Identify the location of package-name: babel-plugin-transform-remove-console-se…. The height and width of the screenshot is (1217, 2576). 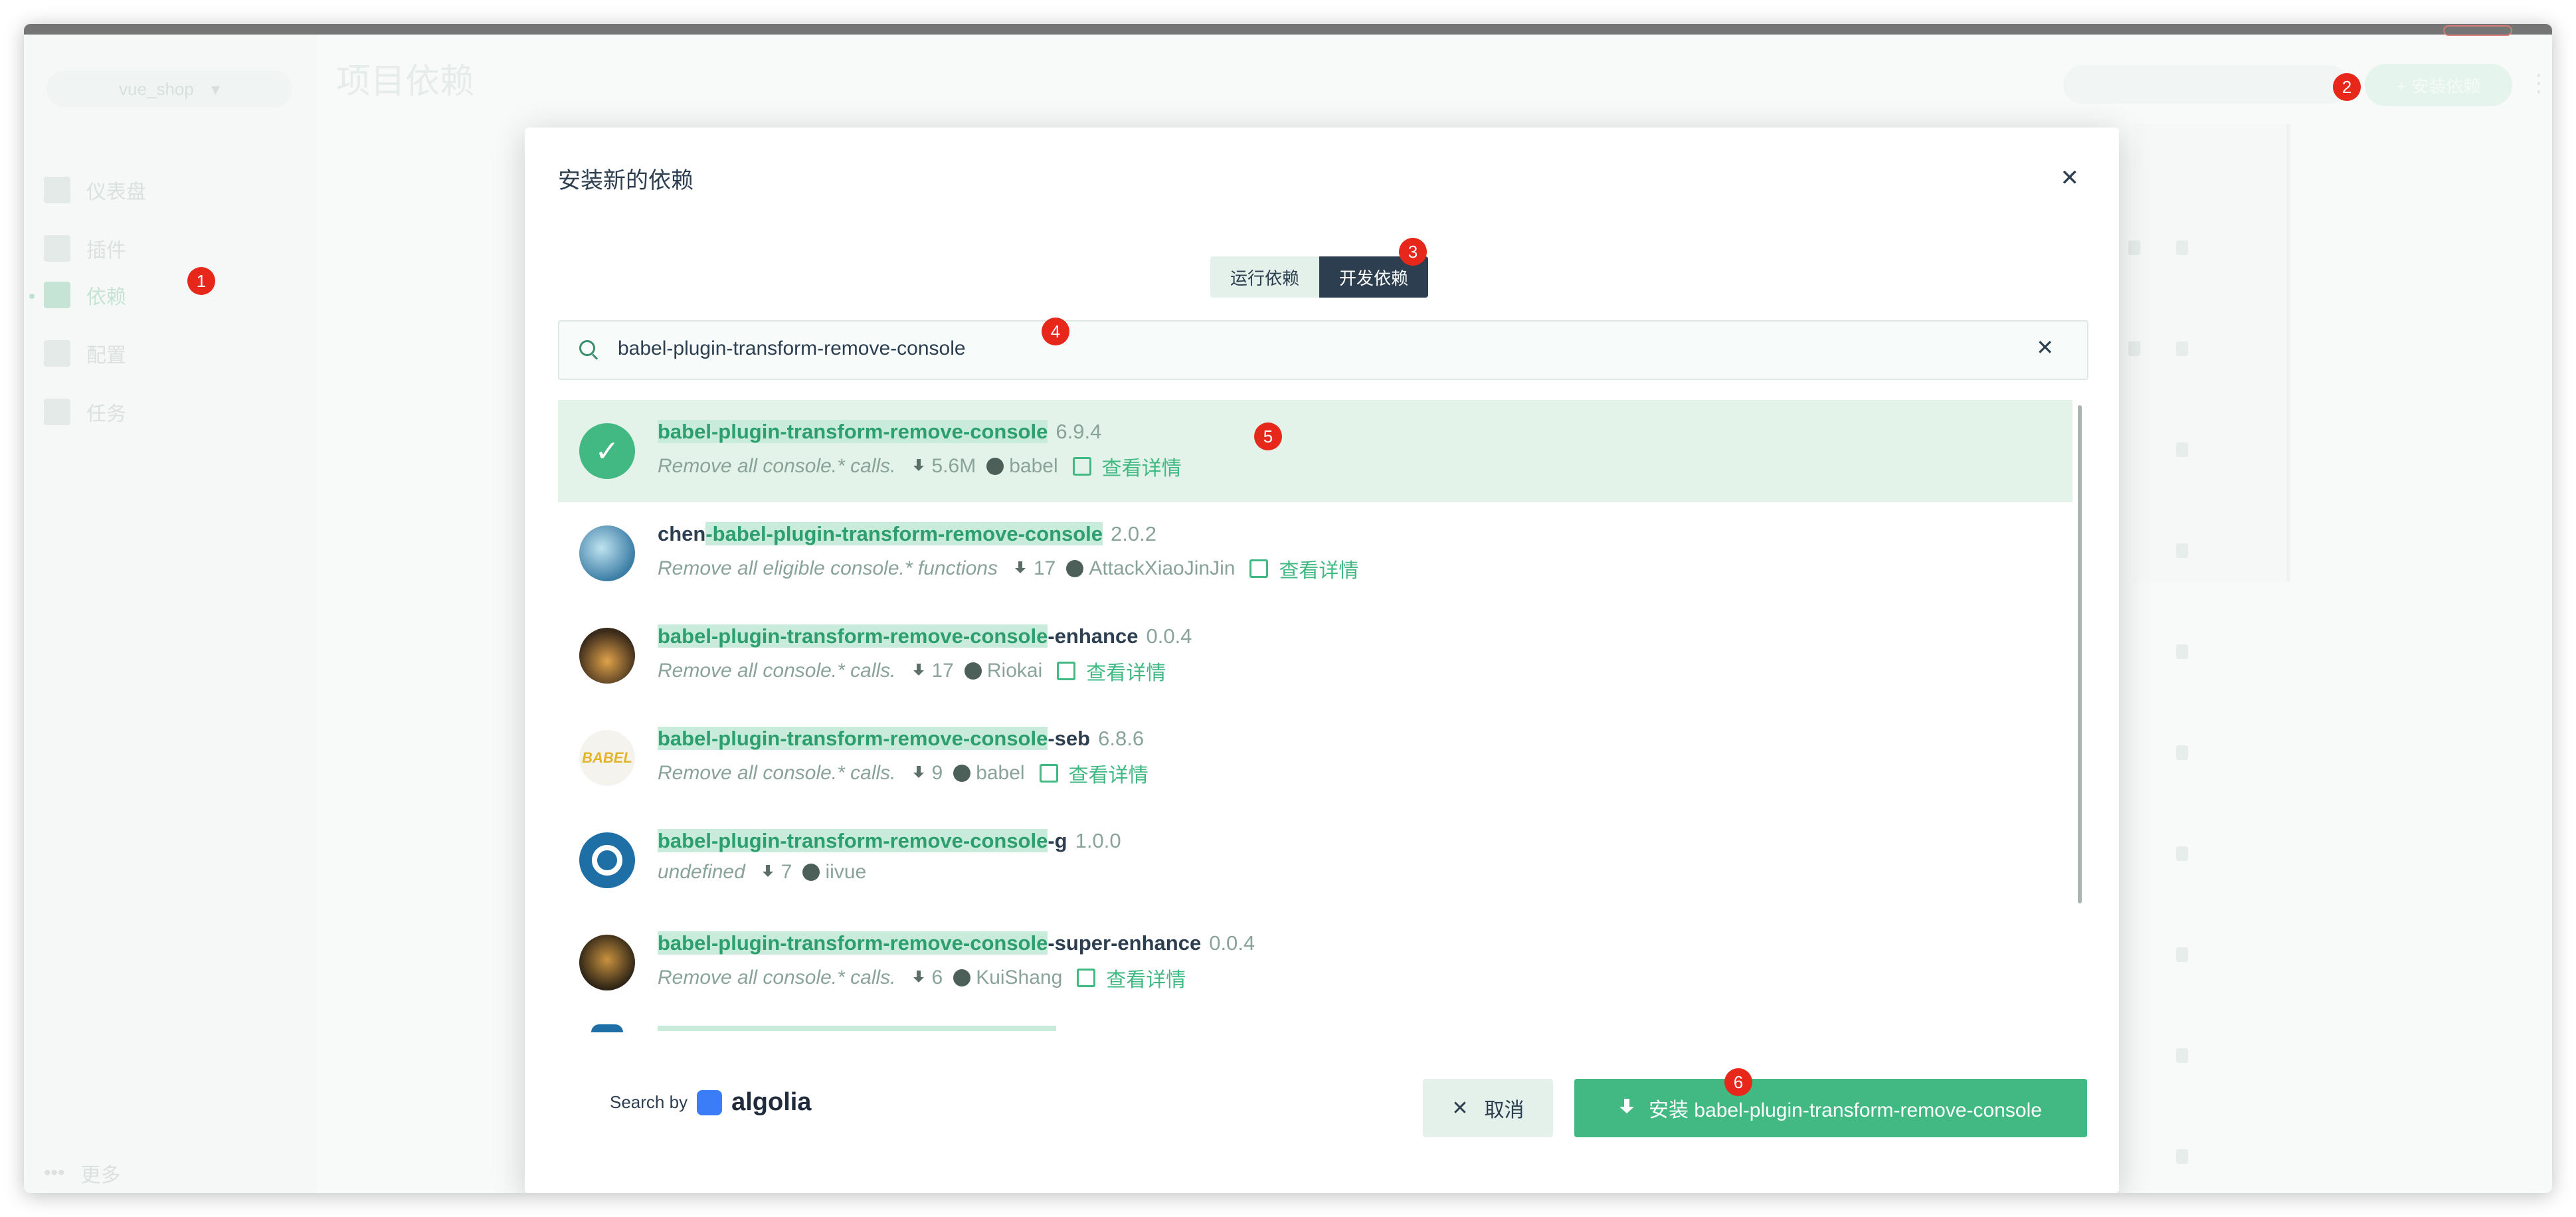
(901, 738).